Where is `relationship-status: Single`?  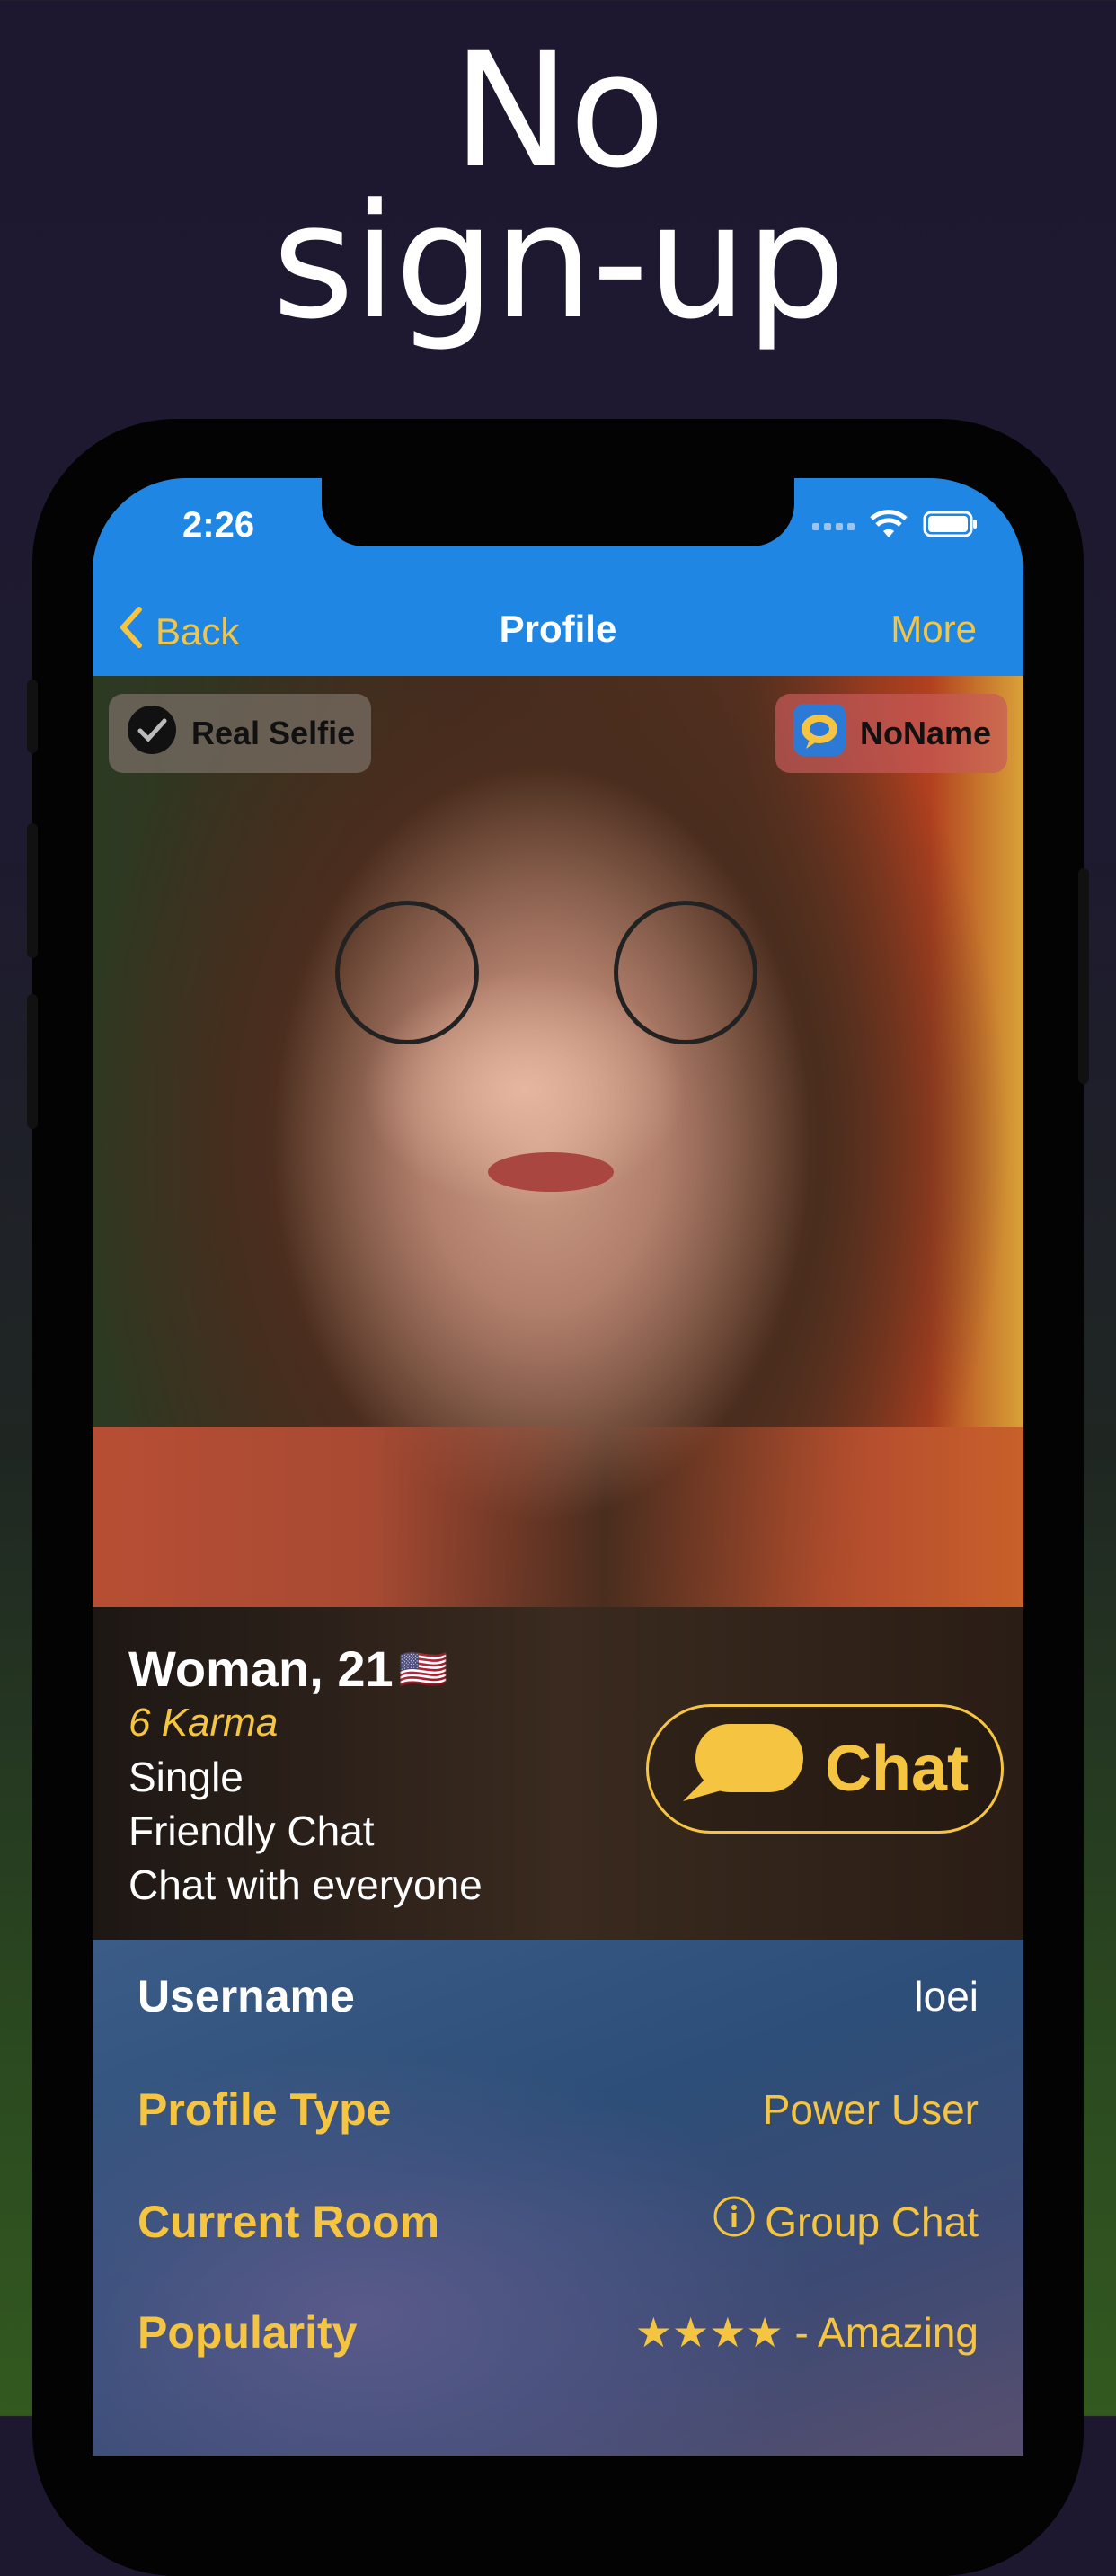
relationship-status: Single is located at coordinates (186, 1777).